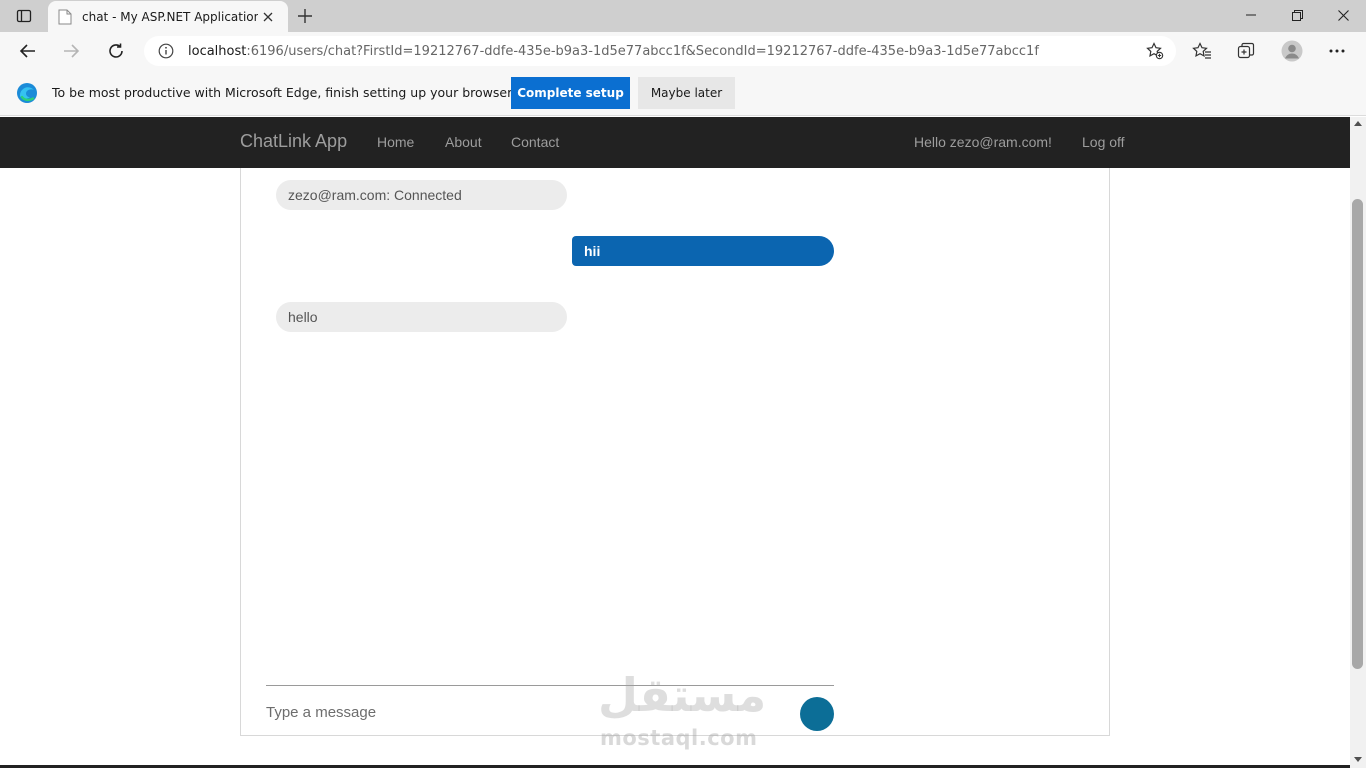 The height and width of the screenshot is (768, 1366). Describe the element at coordinates (71, 51) in the screenshot. I see `forward-button` at that location.